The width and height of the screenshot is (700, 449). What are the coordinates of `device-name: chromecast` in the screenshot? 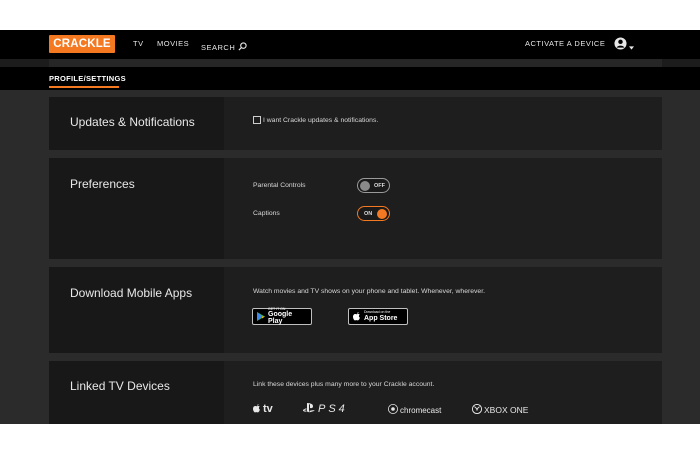 It's located at (421, 410).